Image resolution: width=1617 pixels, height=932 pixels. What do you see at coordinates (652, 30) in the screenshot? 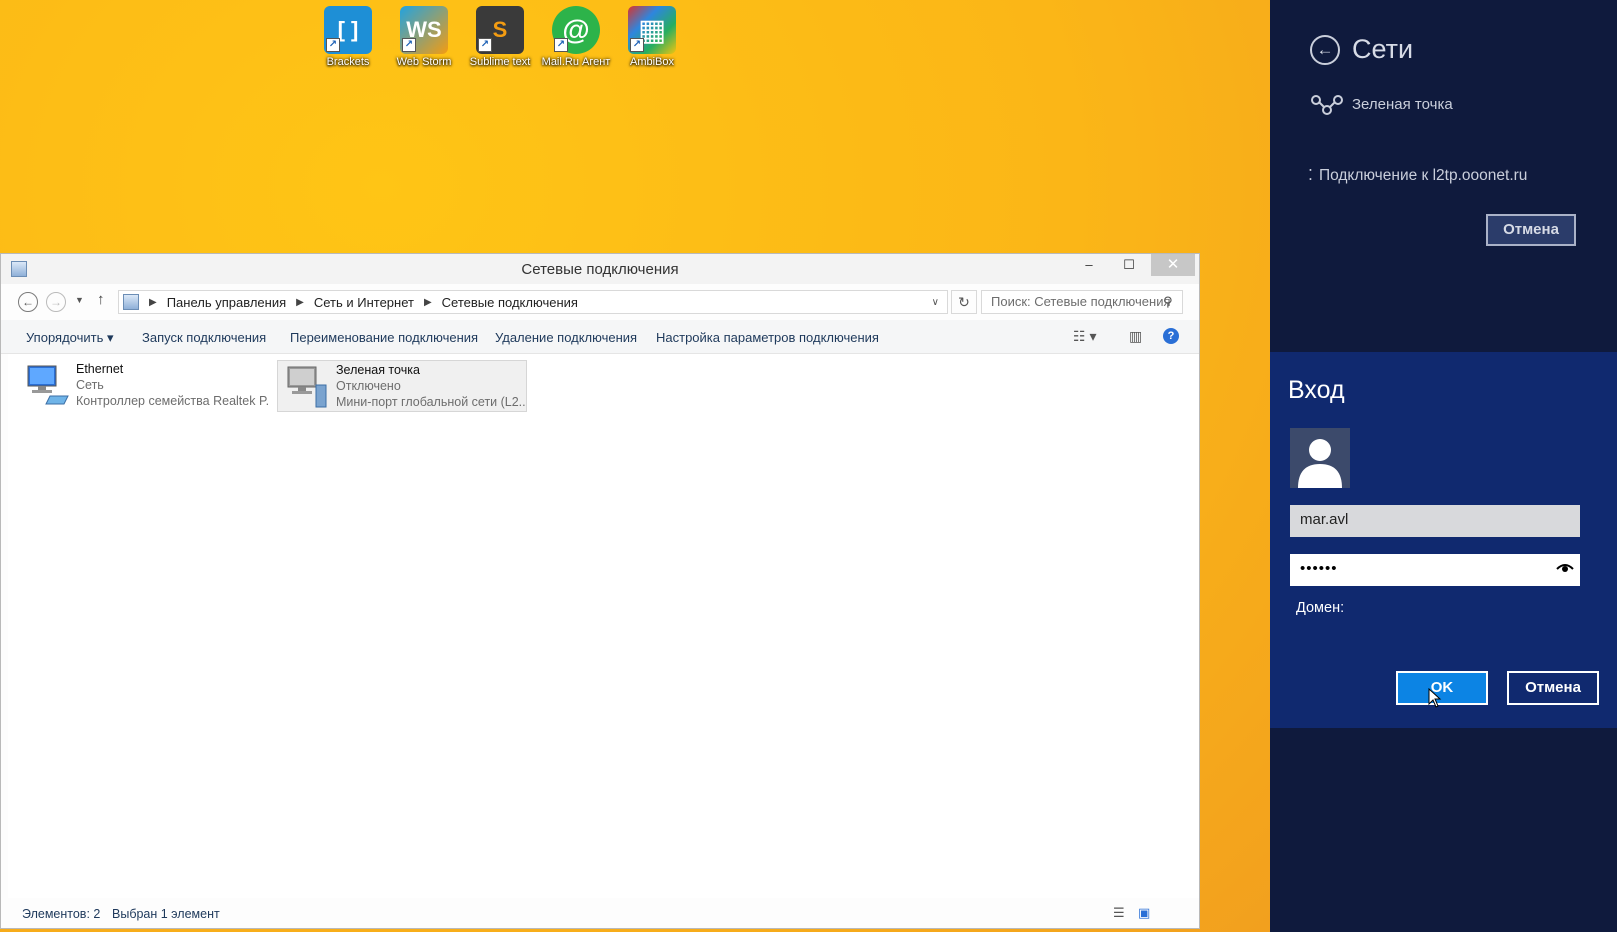
I see `ambibox-icon: ▦ ↗` at bounding box center [652, 30].